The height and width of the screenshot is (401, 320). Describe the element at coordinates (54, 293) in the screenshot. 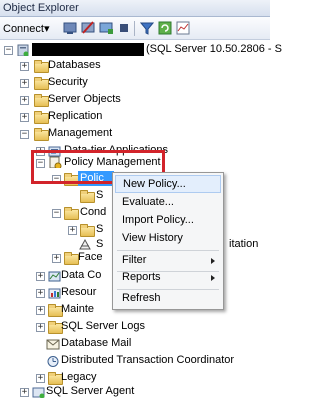

I see `resource-governor-icon` at that location.